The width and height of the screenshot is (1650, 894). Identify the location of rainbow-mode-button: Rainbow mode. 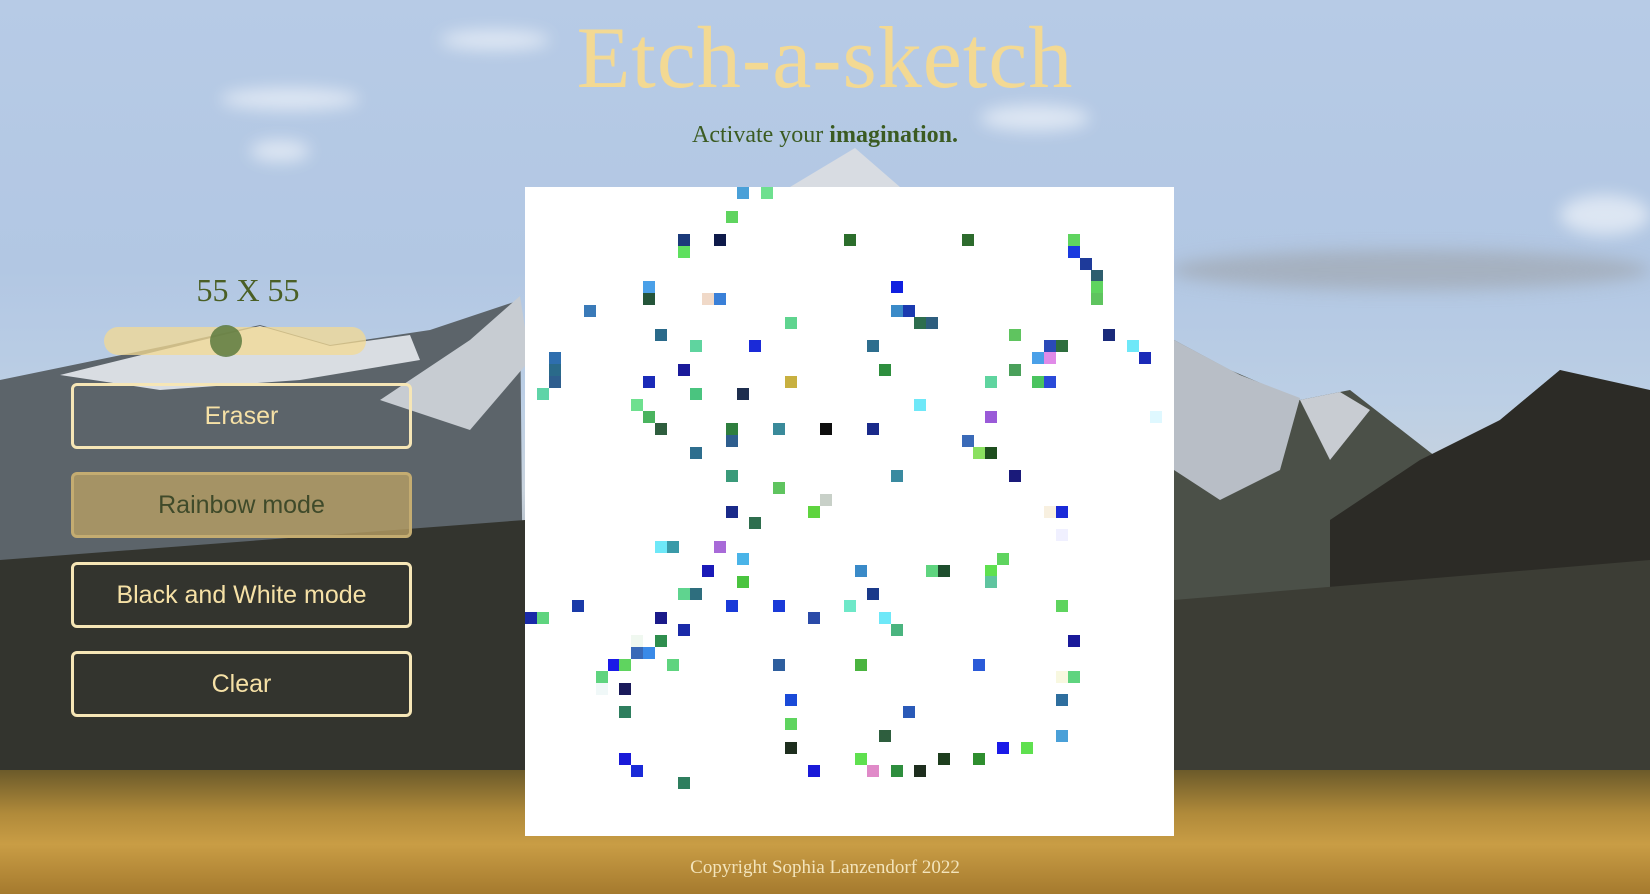
(241, 505).